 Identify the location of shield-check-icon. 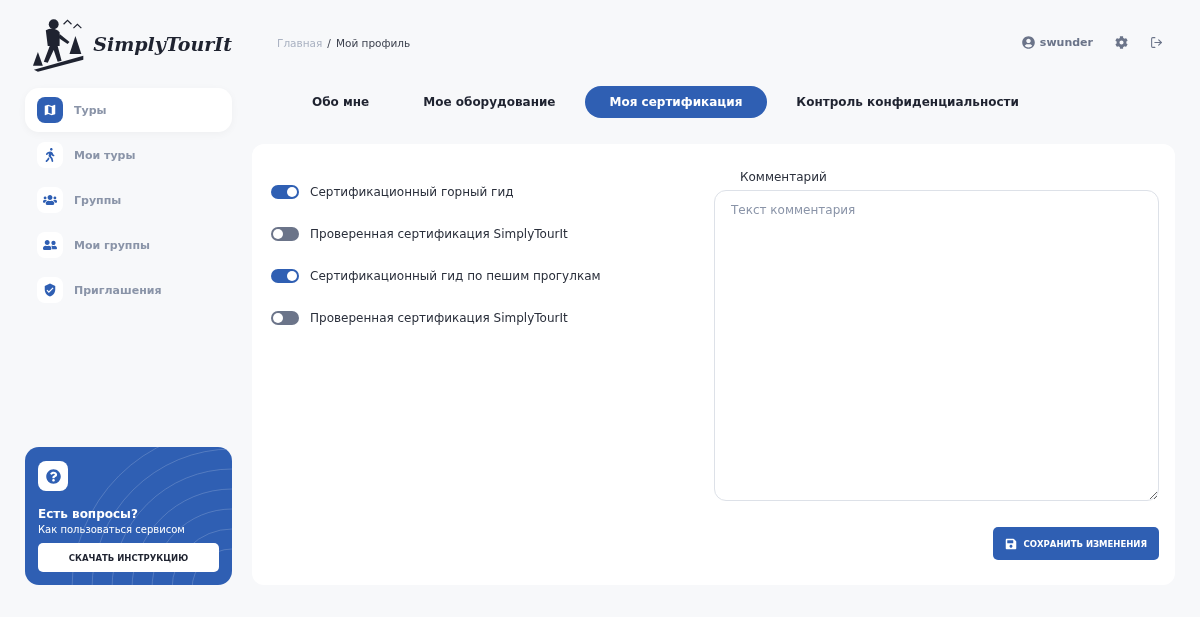
(50, 290).